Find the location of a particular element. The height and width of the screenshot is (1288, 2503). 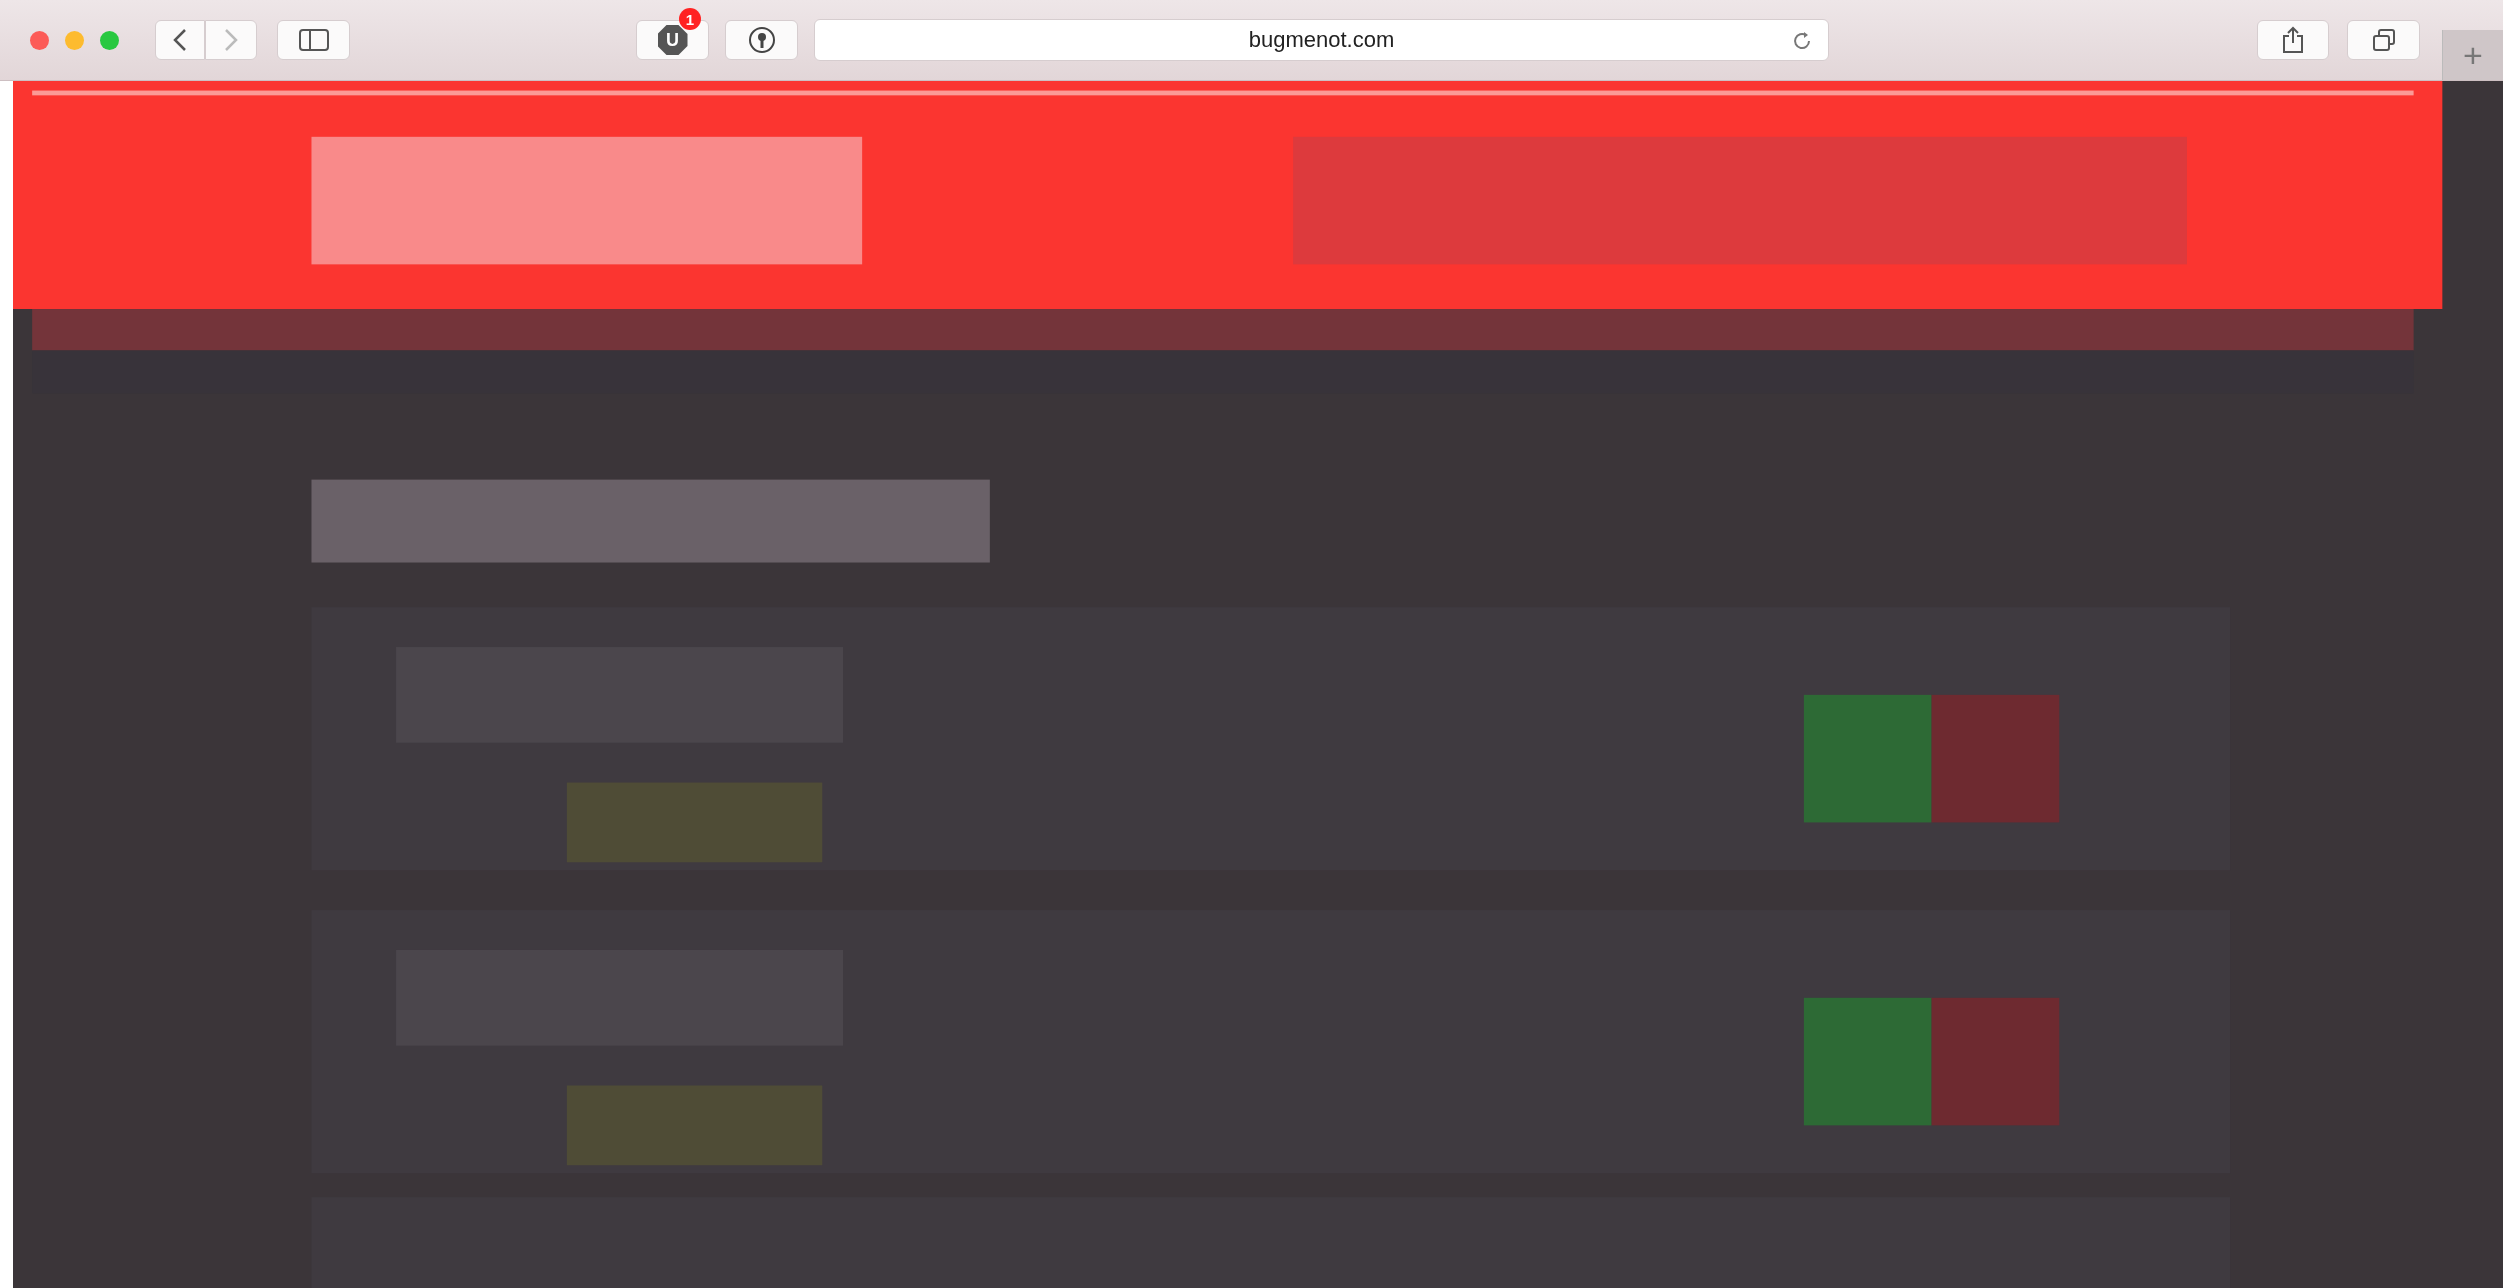

password-button is located at coordinates (761, 40).